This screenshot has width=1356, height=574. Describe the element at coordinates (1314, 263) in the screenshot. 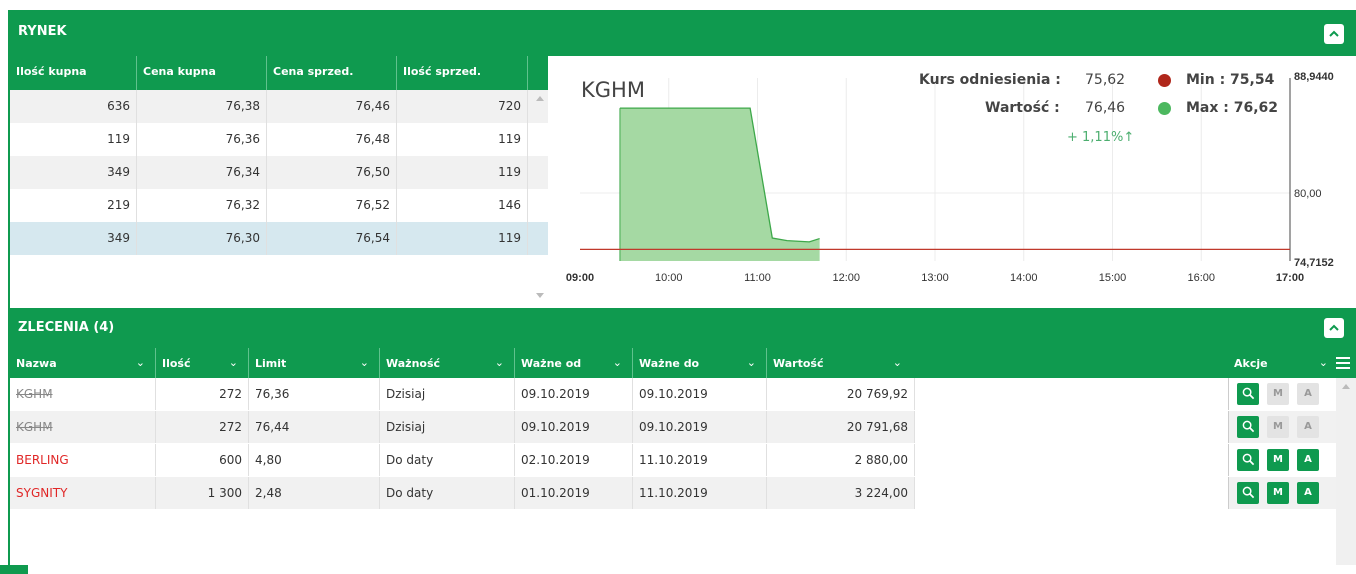

I see `y-tick-label: 74,7152` at that location.